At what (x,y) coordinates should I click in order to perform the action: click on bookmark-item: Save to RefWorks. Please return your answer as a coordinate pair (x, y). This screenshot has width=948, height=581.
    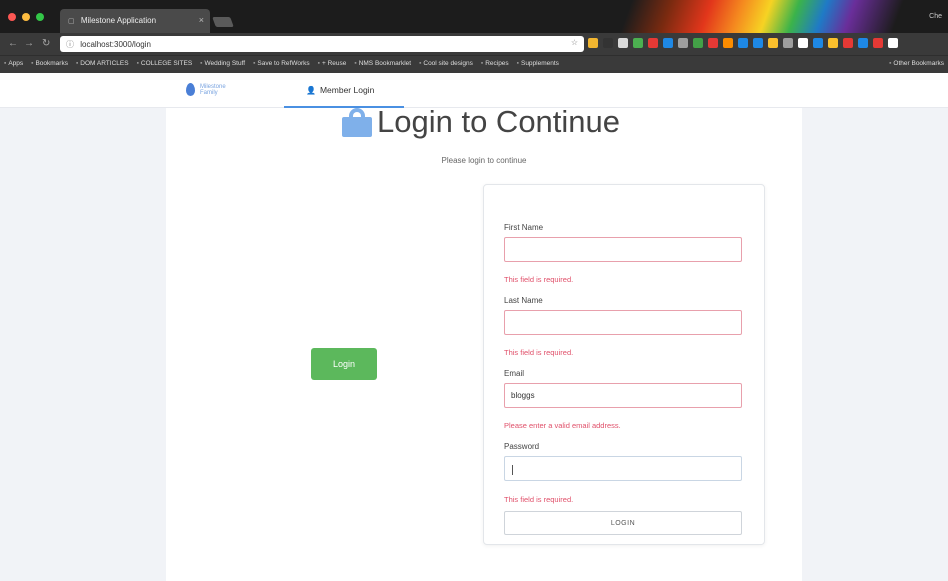
    Looking at the image, I should click on (281, 61).